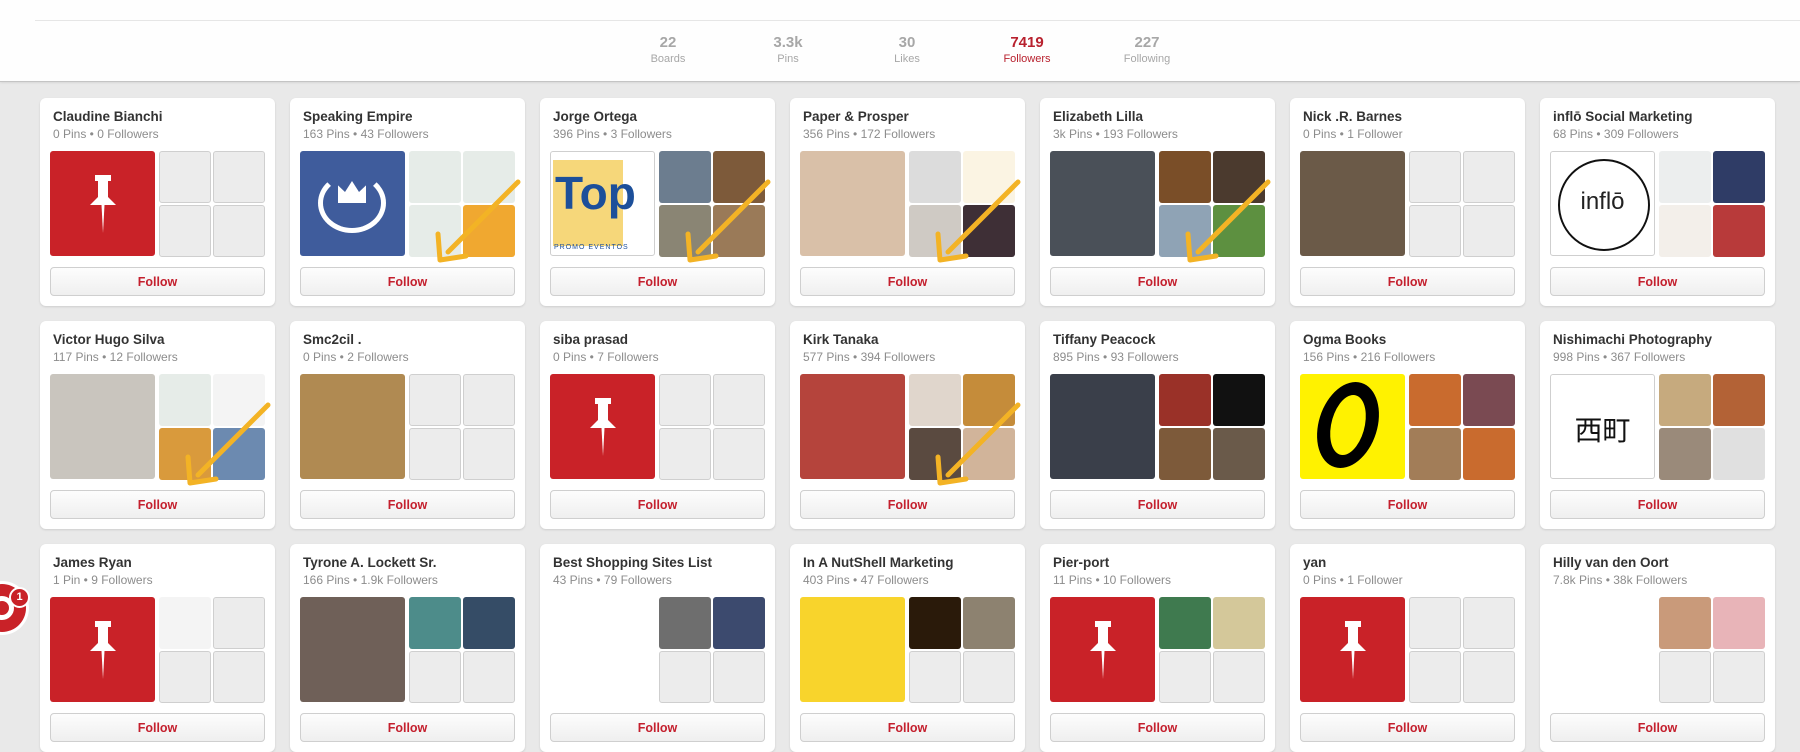 This screenshot has width=1800, height=752. Describe the element at coordinates (907, 50) in the screenshot. I see `stat-likes: 30 Likes` at that location.